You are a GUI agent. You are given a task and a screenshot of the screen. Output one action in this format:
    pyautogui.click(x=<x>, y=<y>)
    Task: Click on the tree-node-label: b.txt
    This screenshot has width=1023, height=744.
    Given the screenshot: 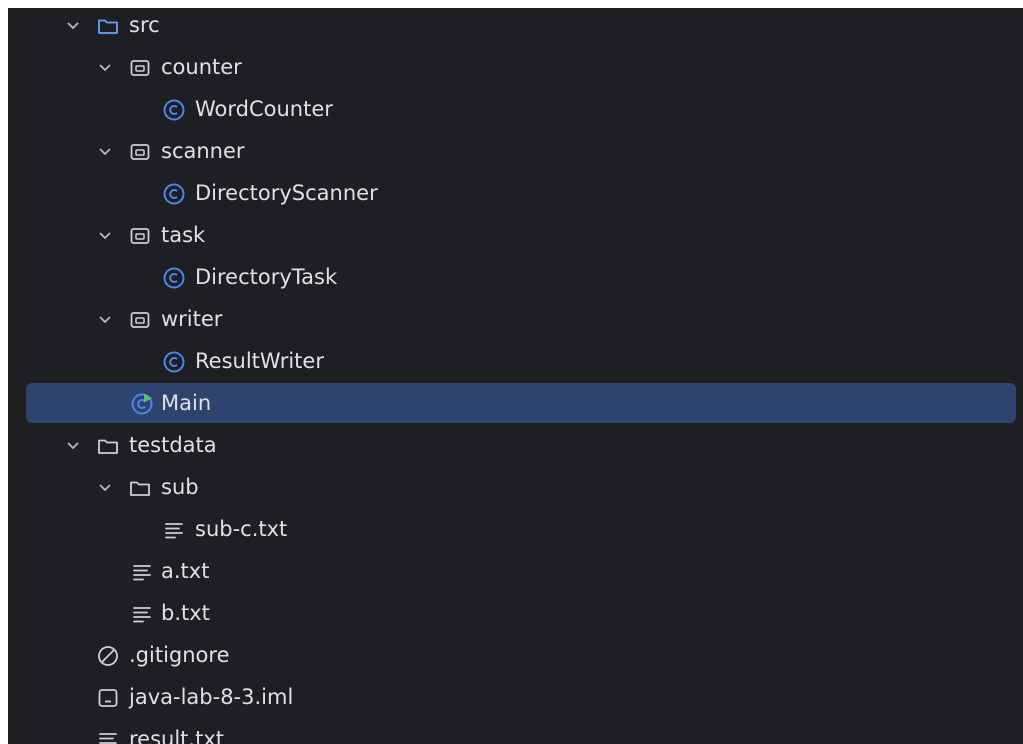 What is the action you would take?
    pyautogui.click(x=185, y=613)
    